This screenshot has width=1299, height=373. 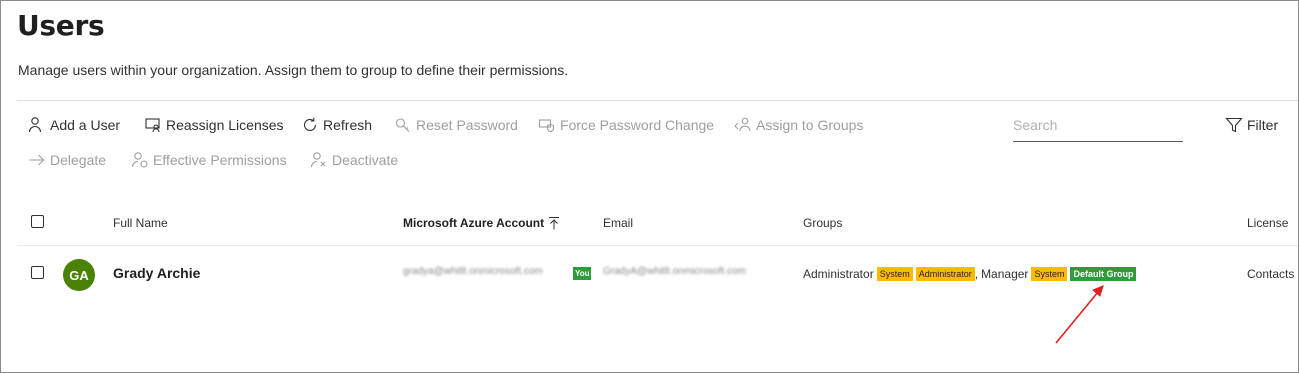 I want to click on group-name-administrator: Administrator, so click(x=838, y=274).